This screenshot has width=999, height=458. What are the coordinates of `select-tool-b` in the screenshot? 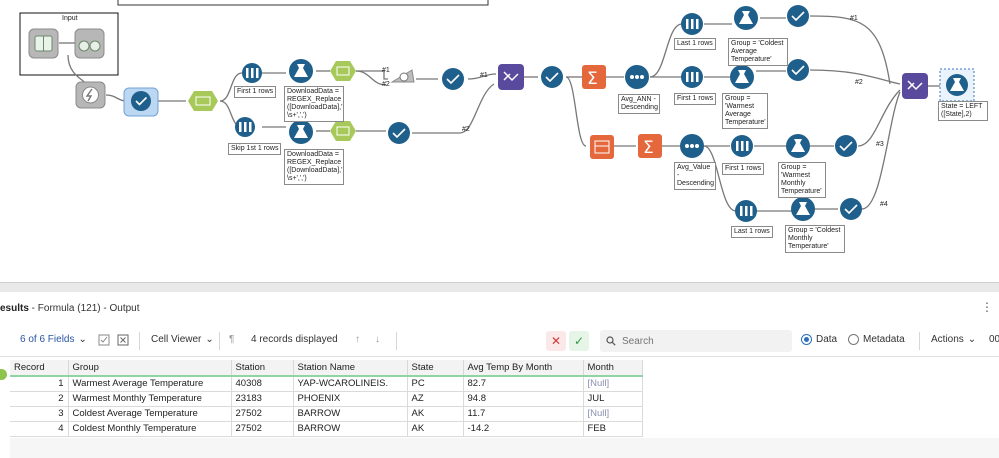 It's located at (399, 133).